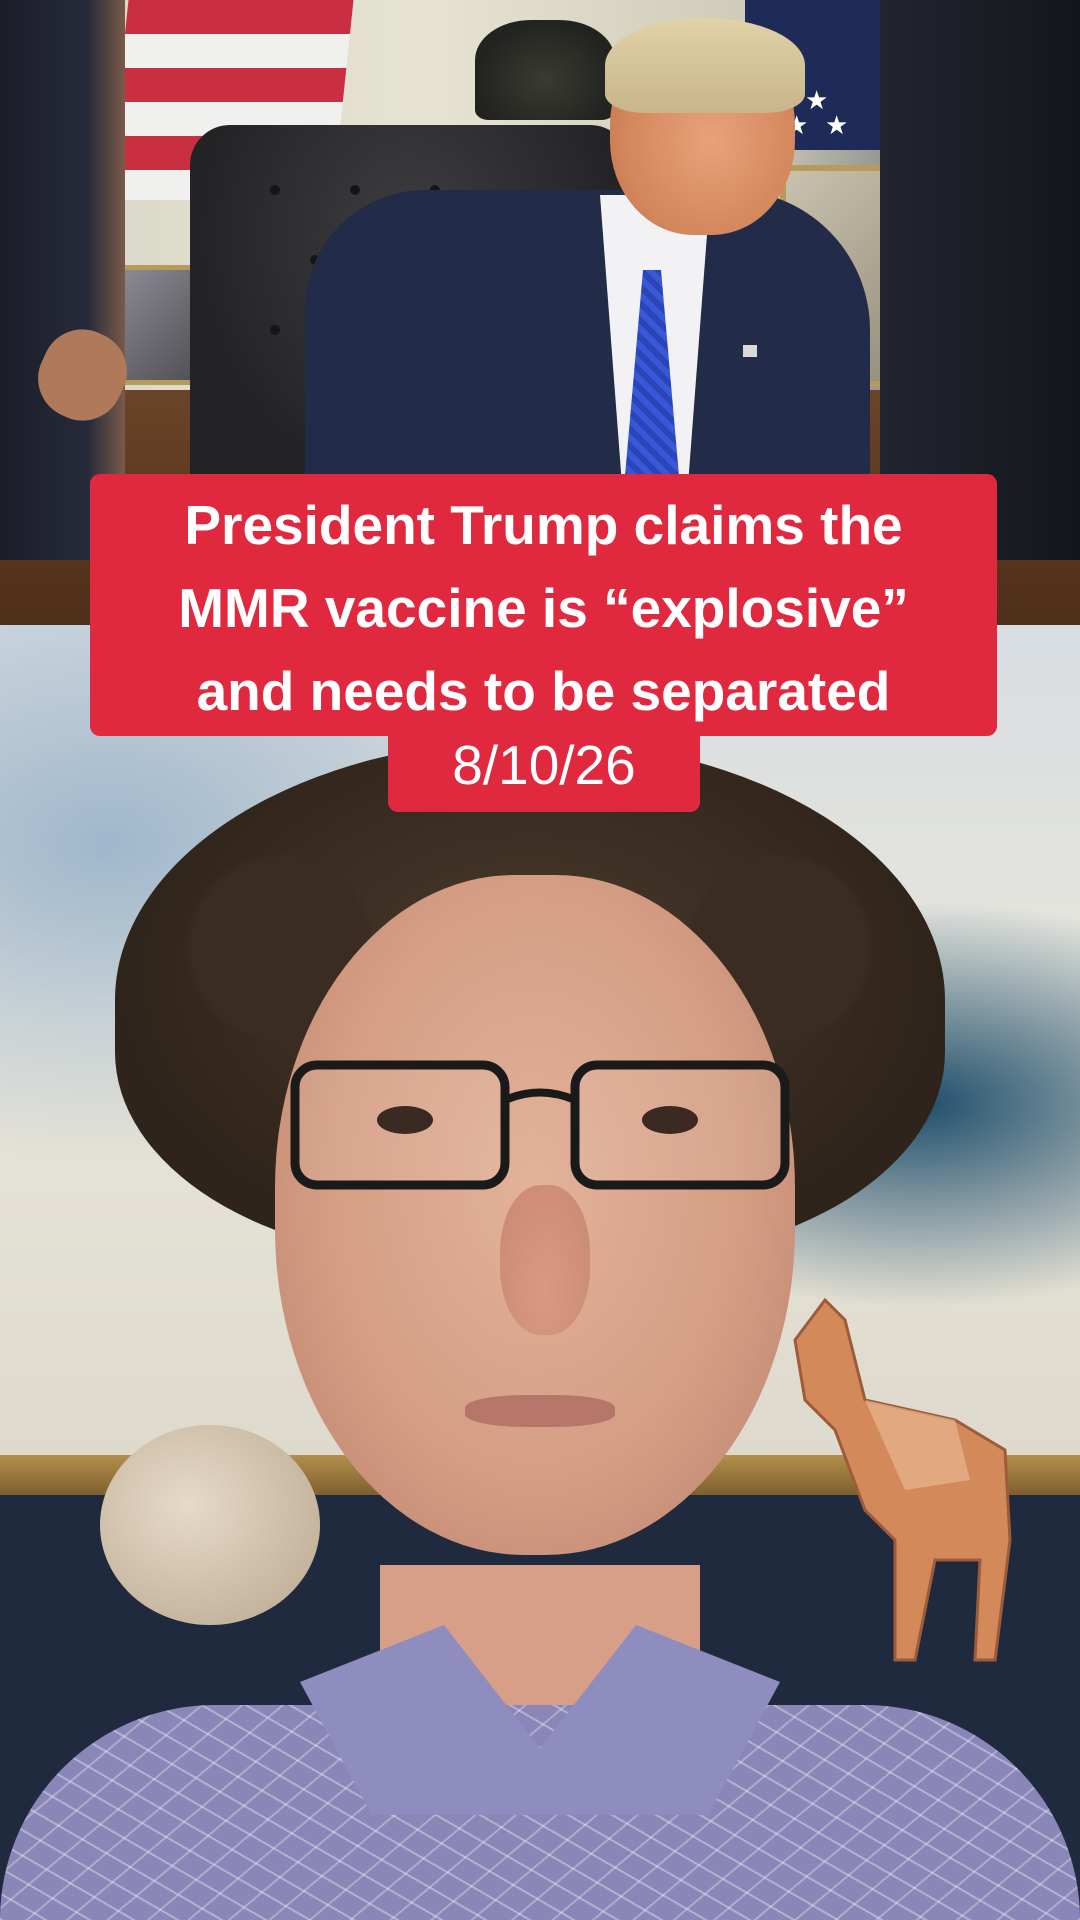 The width and height of the screenshot is (1080, 1920). Describe the element at coordinates (545, 1260) in the screenshot. I see `nose` at that location.